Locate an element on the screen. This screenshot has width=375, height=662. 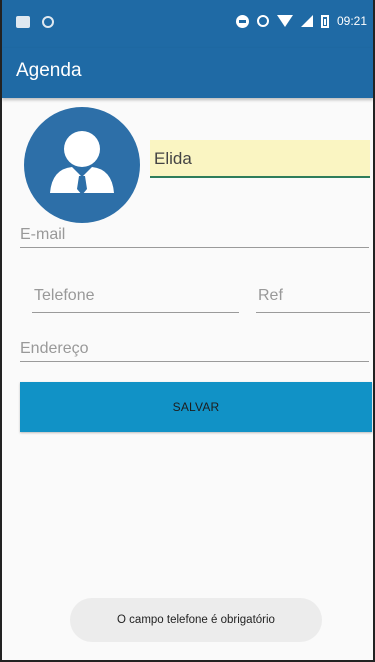
contact-avatar is located at coordinates (82, 165).